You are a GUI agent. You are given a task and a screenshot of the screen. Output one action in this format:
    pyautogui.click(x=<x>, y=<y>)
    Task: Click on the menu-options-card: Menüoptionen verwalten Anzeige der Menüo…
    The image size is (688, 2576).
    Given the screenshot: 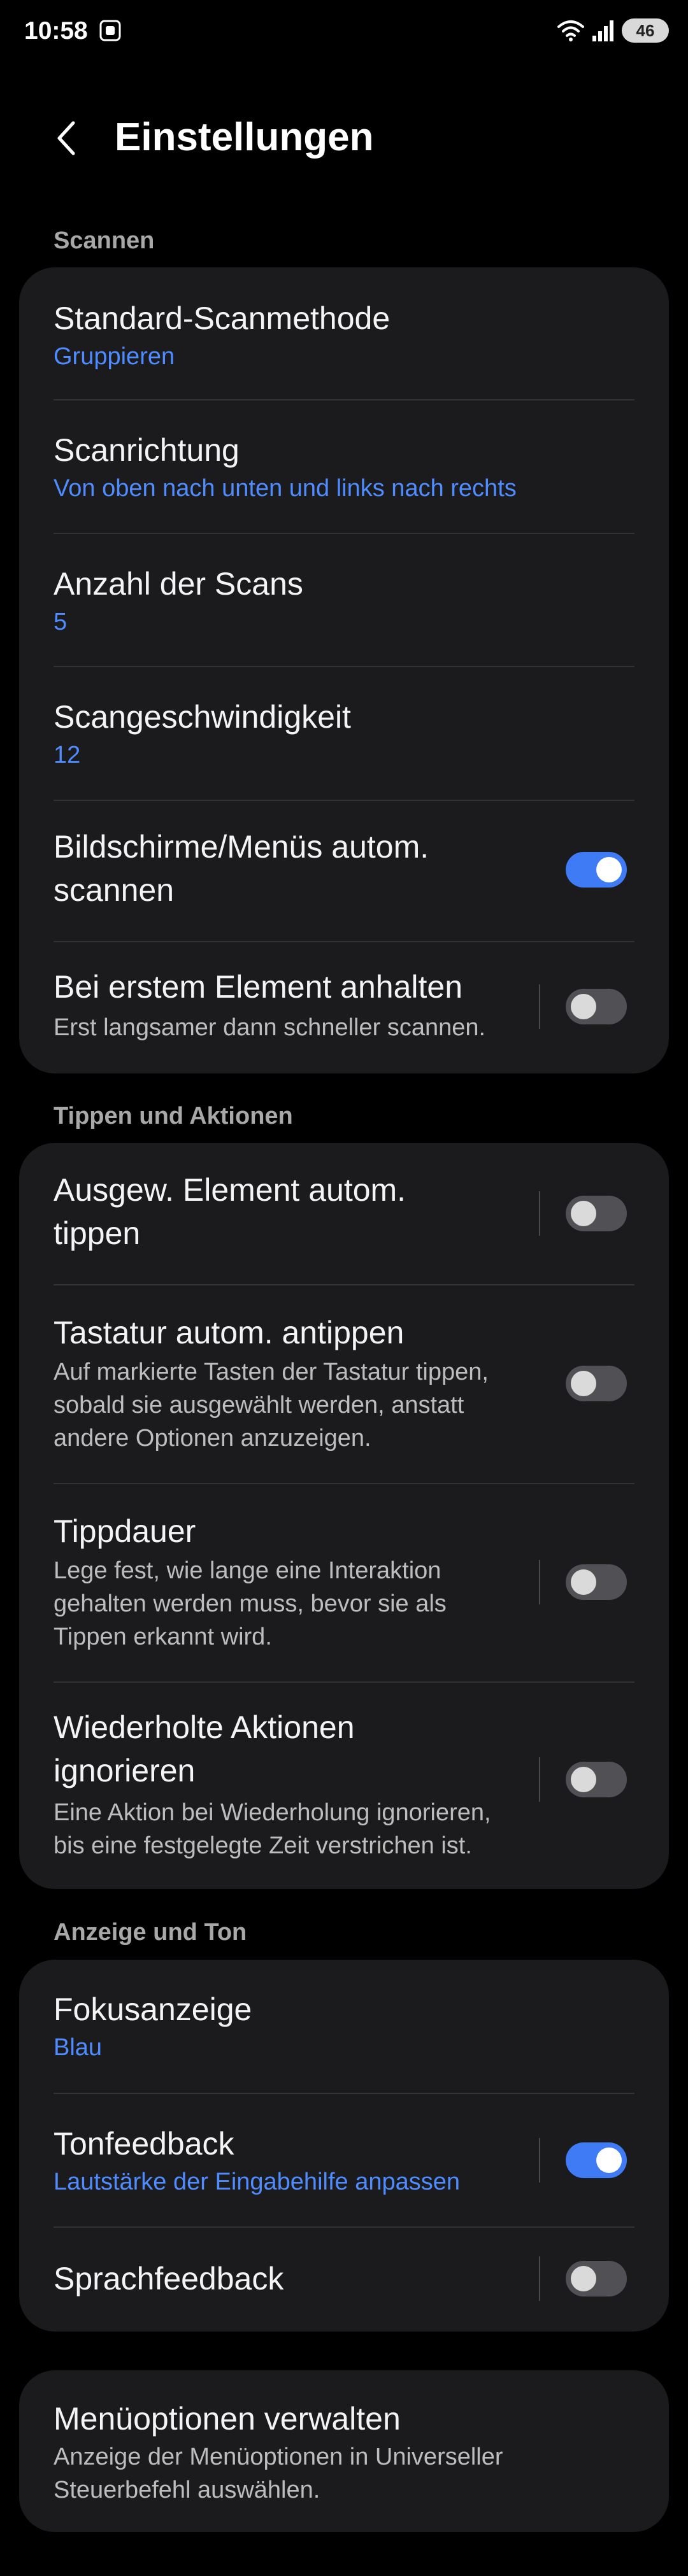 What is the action you would take?
    pyautogui.click(x=344, y=2451)
    